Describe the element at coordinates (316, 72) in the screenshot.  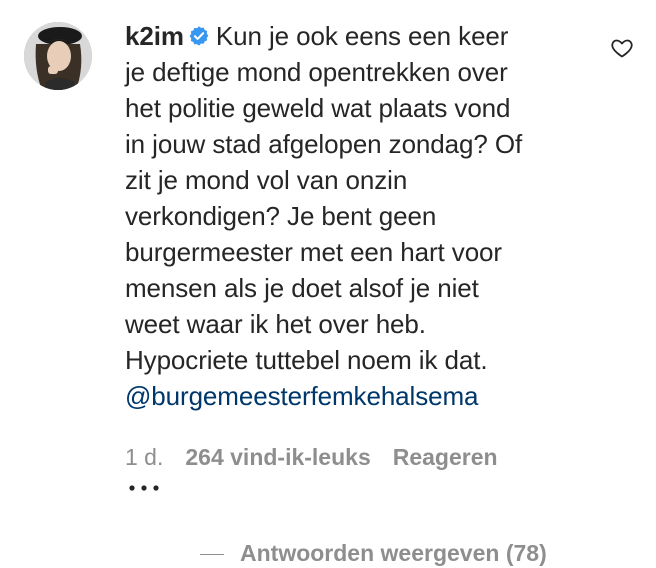
I see `comment-line: je deftige mond opentrekken over` at that location.